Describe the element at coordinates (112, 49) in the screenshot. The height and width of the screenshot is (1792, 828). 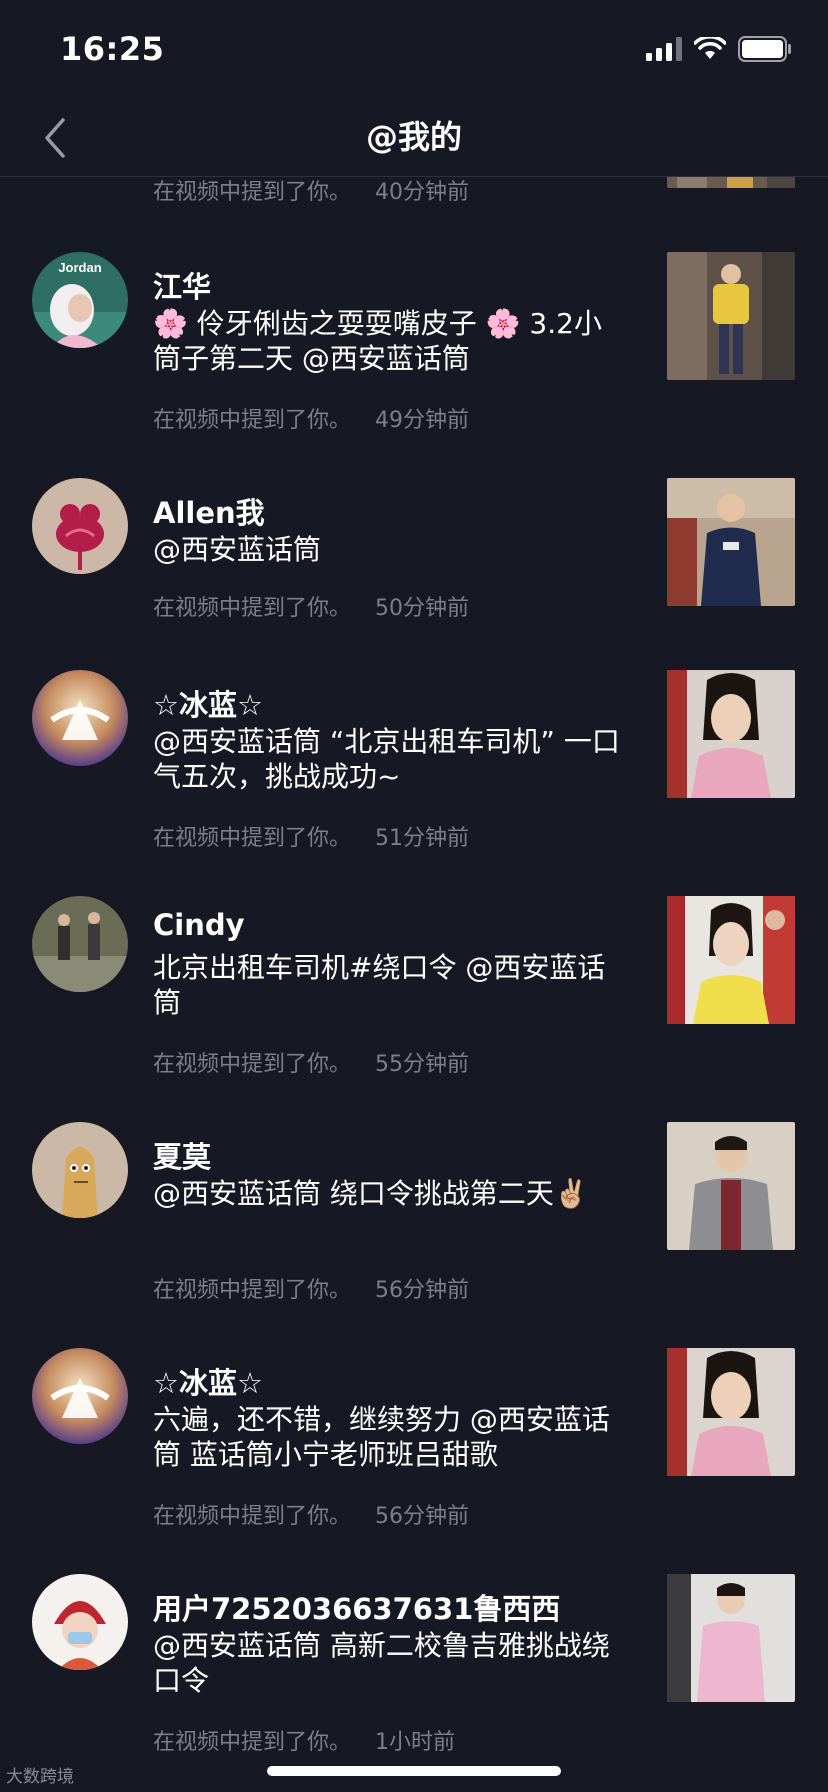
I see `status-time: 16:25` at that location.